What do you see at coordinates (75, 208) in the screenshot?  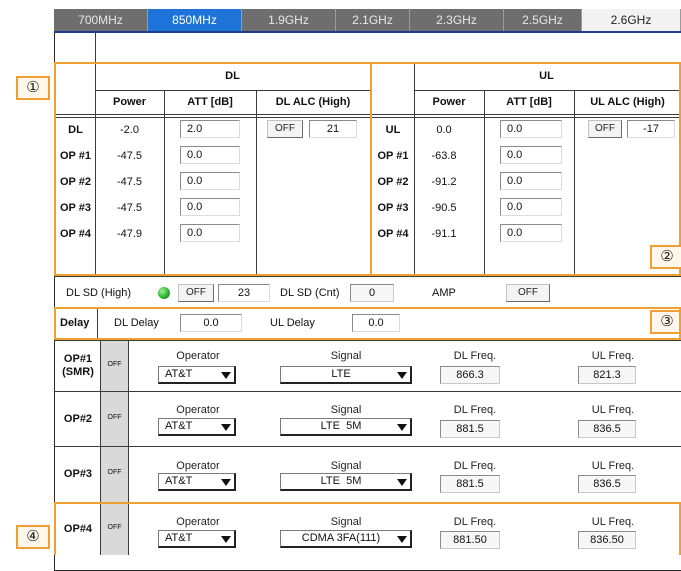 I see `dl-row-label: OP #3` at bounding box center [75, 208].